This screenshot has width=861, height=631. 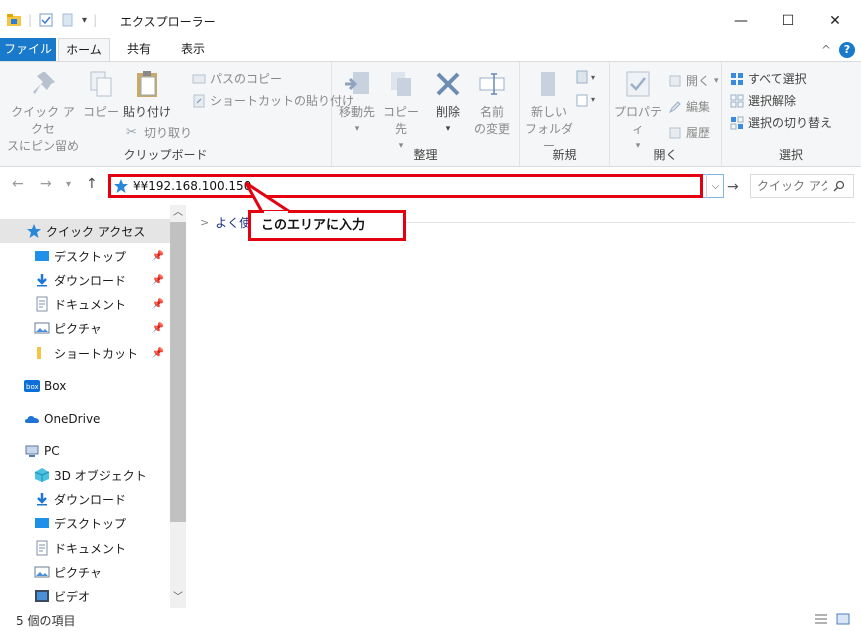 I want to click on properties-button: プロパティ ▾, so click(x=638, y=111).